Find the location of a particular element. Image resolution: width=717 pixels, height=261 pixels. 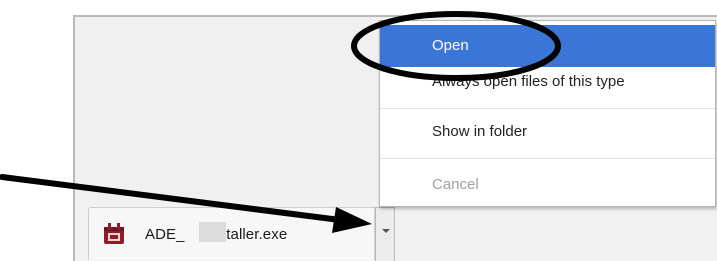

menu-item-cancel: Cancel is located at coordinates (455, 184).